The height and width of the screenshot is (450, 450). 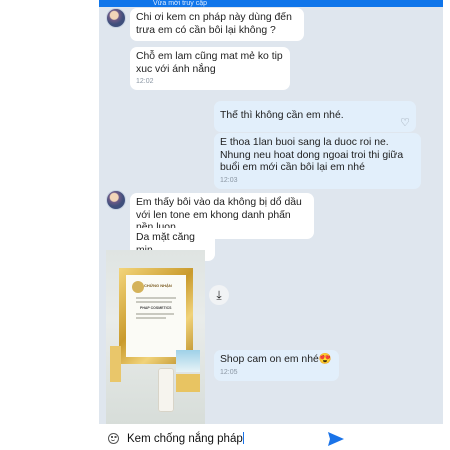 What do you see at coordinates (282, 115) in the screenshot?
I see `message-text: Thế thì không cần em nhé.` at bounding box center [282, 115].